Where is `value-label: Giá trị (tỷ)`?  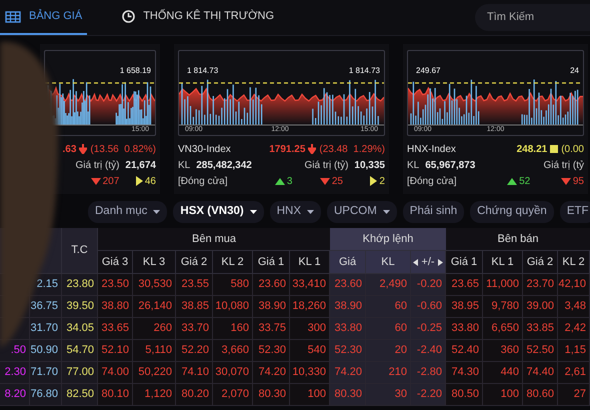
value-label: Giá trị (tỷ) is located at coordinates (326, 165).